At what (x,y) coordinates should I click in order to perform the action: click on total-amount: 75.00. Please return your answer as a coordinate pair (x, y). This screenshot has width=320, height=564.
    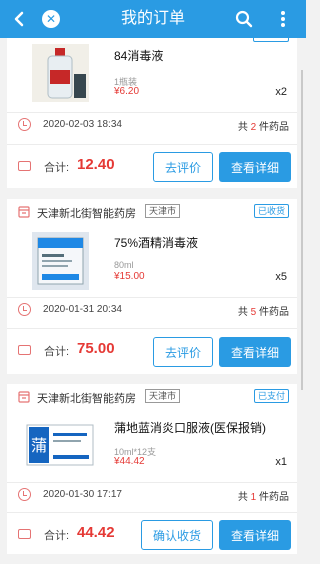
    Looking at the image, I should click on (96, 348).